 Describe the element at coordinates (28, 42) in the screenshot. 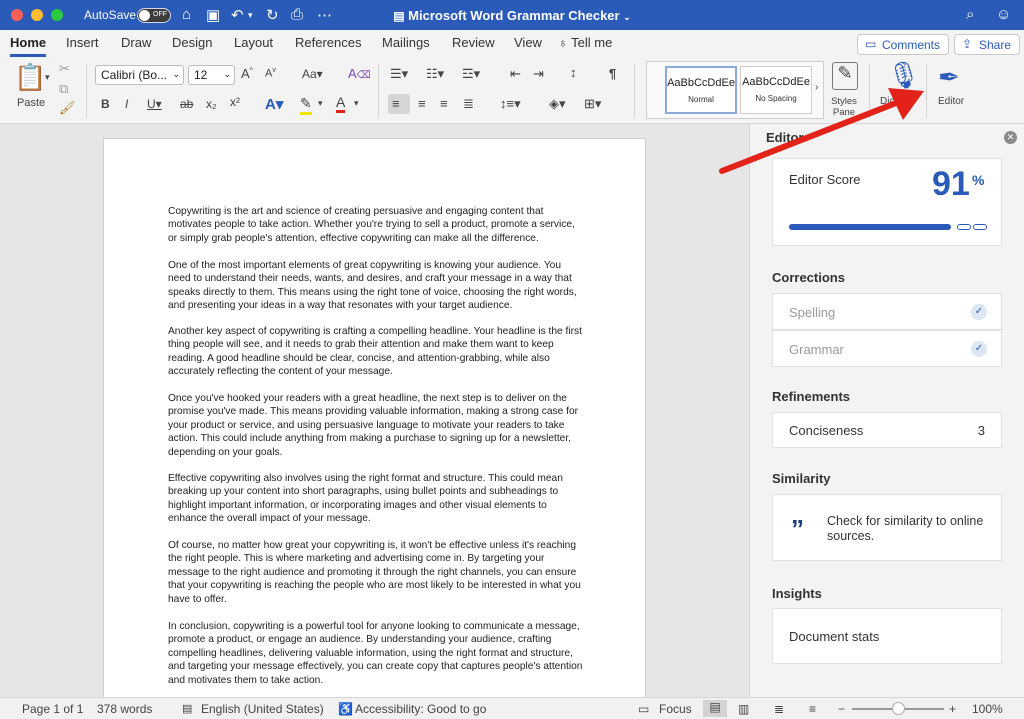

I see `tab-home: Home` at that location.